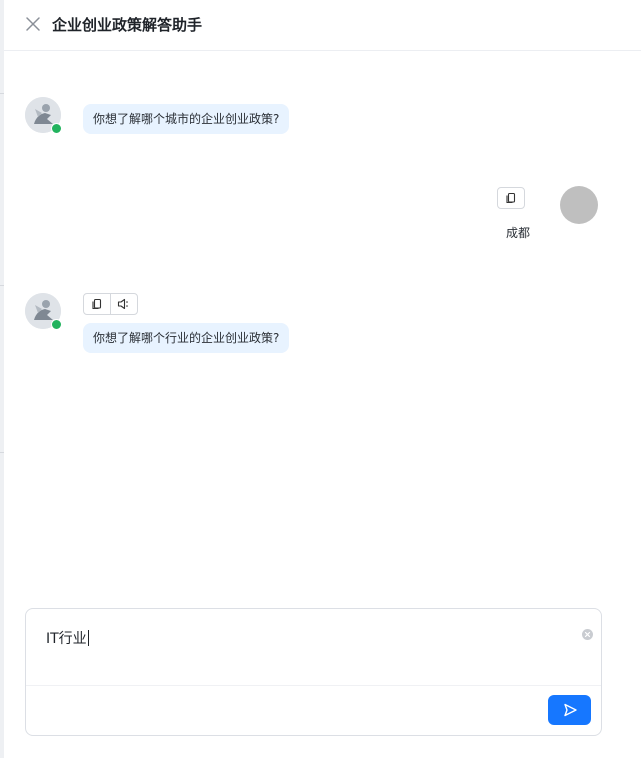  I want to click on assistant-message-toolbar, so click(110, 304).